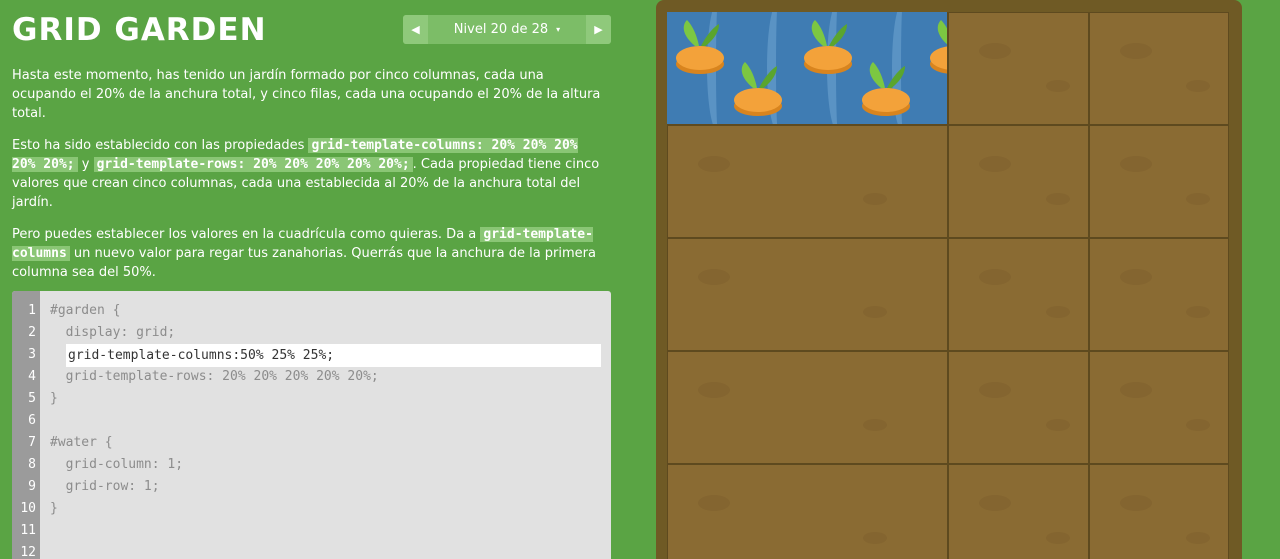  Describe the element at coordinates (311, 311) in the screenshot. I see `code-line: 1 #garden {` at that location.